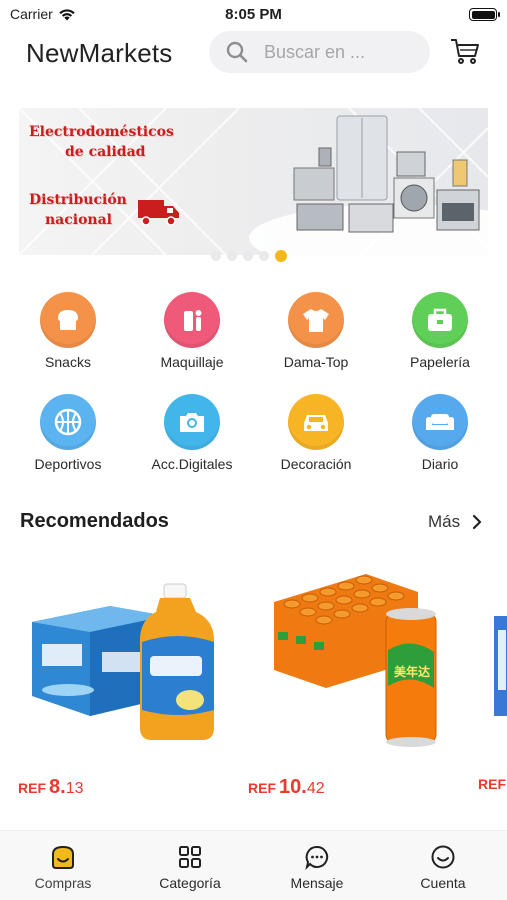  Describe the element at coordinates (316, 362) in the screenshot. I see `category-label: Dama-Top` at that location.